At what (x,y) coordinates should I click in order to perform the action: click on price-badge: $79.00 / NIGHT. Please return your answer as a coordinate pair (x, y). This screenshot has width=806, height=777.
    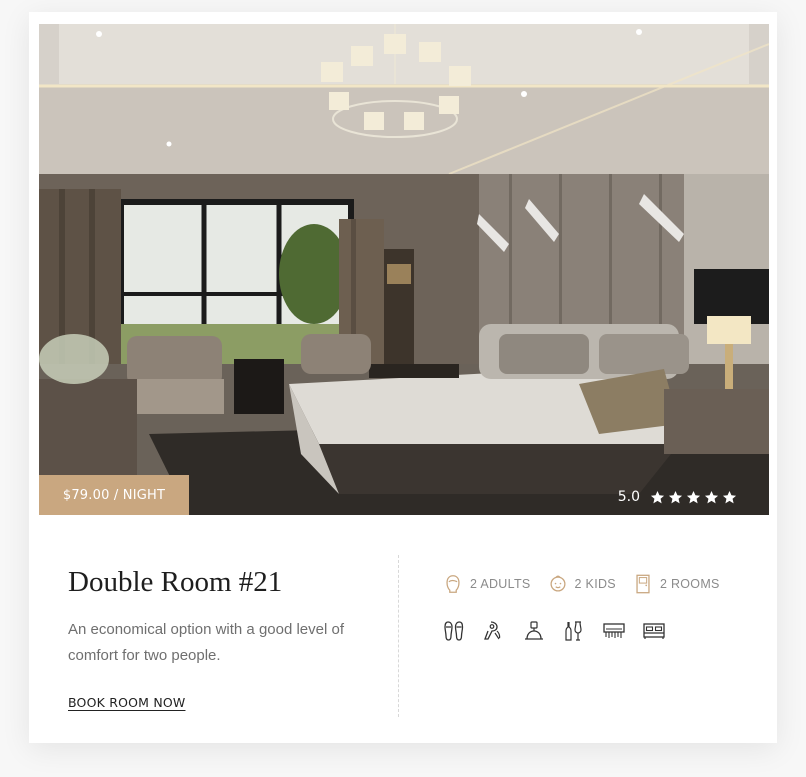
    Looking at the image, I should click on (114, 495).